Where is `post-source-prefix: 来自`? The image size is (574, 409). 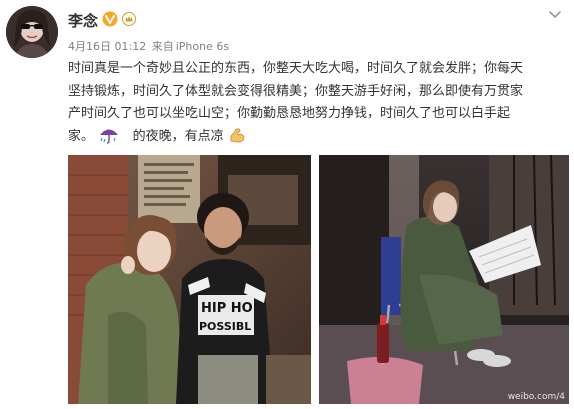 post-source-prefix: 来自 is located at coordinates (162, 46).